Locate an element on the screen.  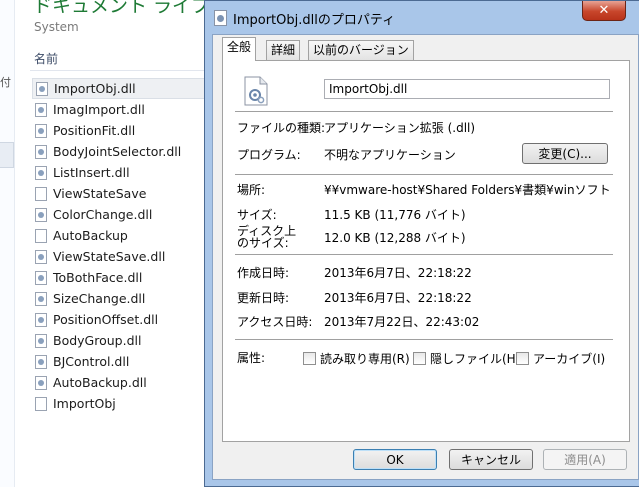
program-value: 不明なアプリケーション is located at coordinates (390, 155).